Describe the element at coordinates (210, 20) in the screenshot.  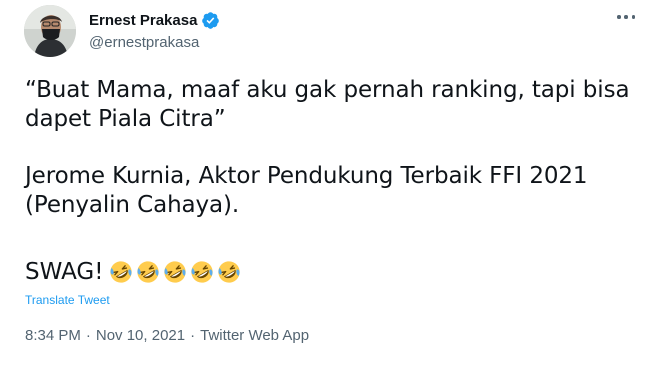
I see `verified-badge-icon` at that location.